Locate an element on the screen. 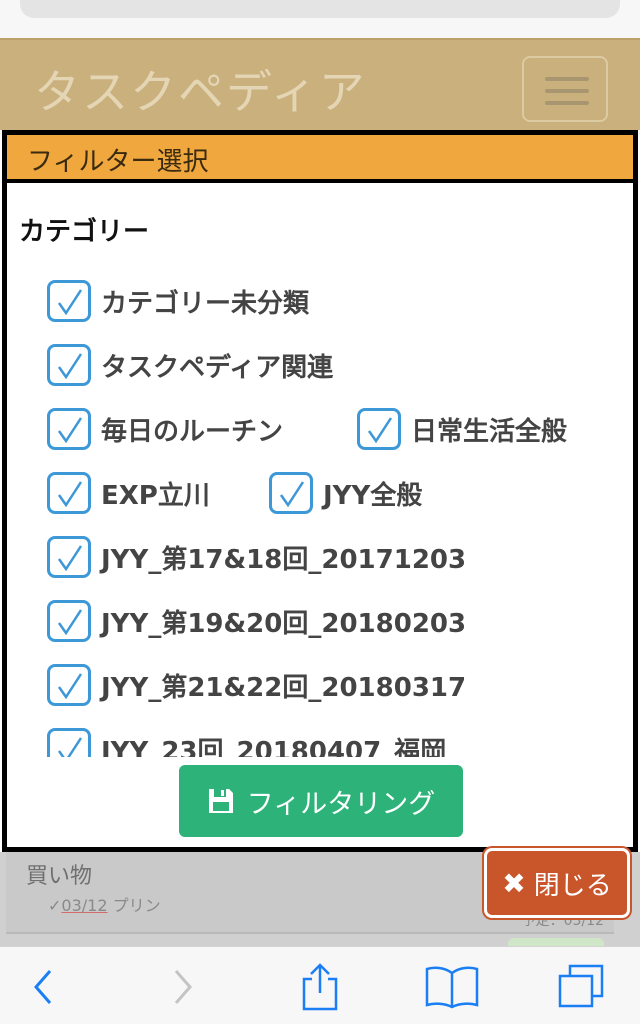  task-note: プリン is located at coordinates (136, 905).